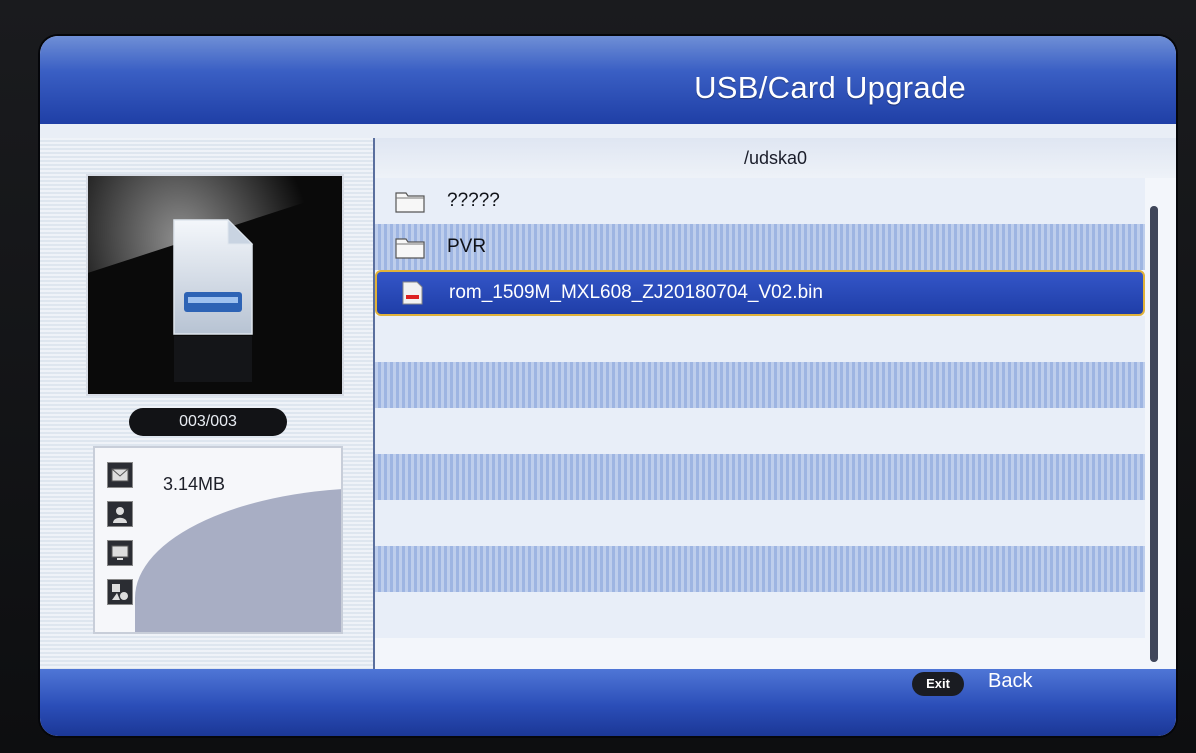 This screenshot has width=1196, height=753. I want to click on scrollbar-thumb, so click(1154, 434).